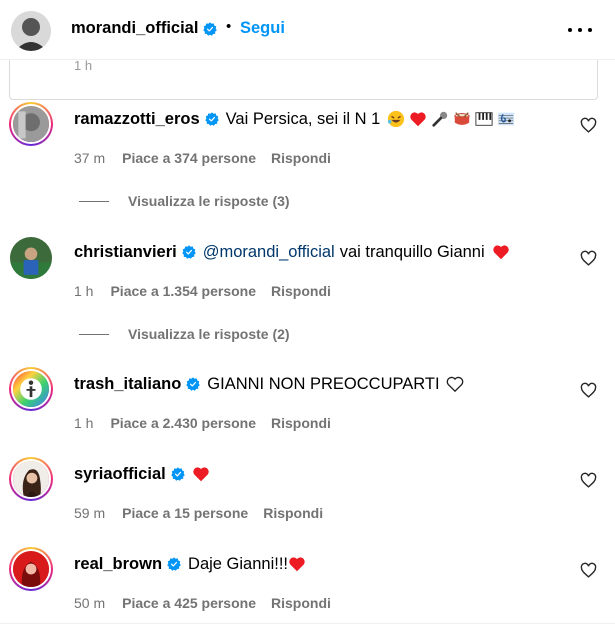 The height and width of the screenshot is (631, 615). What do you see at coordinates (31, 31) in the screenshot?
I see `header-avatar` at bounding box center [31, 31].